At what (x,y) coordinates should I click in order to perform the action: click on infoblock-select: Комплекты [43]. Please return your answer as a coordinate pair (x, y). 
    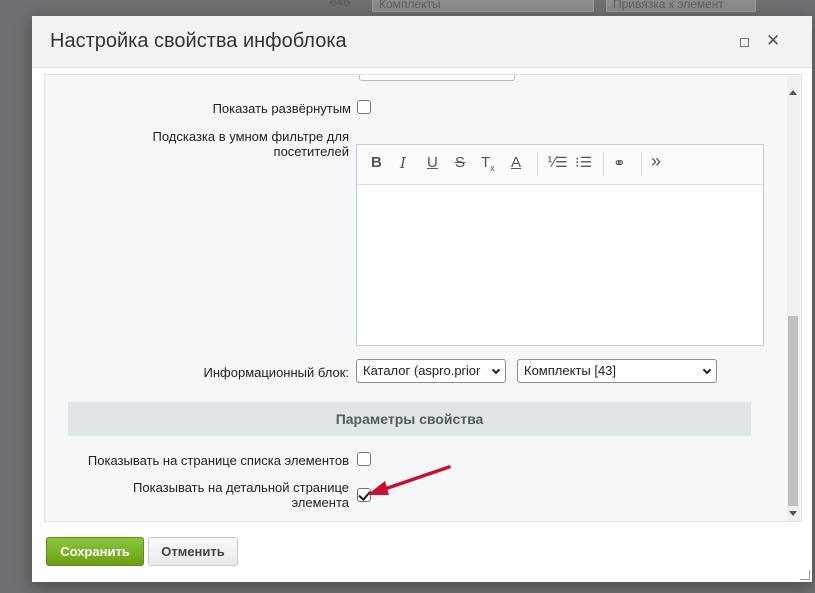
    Looking at the image, I should click on (617, 371).